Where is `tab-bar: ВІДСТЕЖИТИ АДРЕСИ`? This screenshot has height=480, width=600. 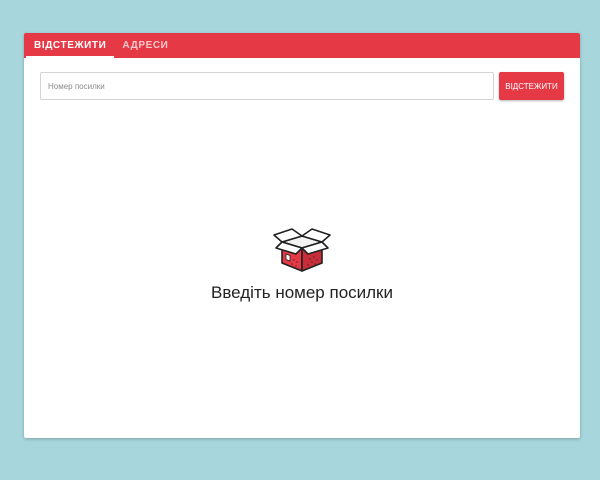
tab-bar: ВІДСТЕЖИТИ АДРЕСИ is located at coordinates (302, 45).